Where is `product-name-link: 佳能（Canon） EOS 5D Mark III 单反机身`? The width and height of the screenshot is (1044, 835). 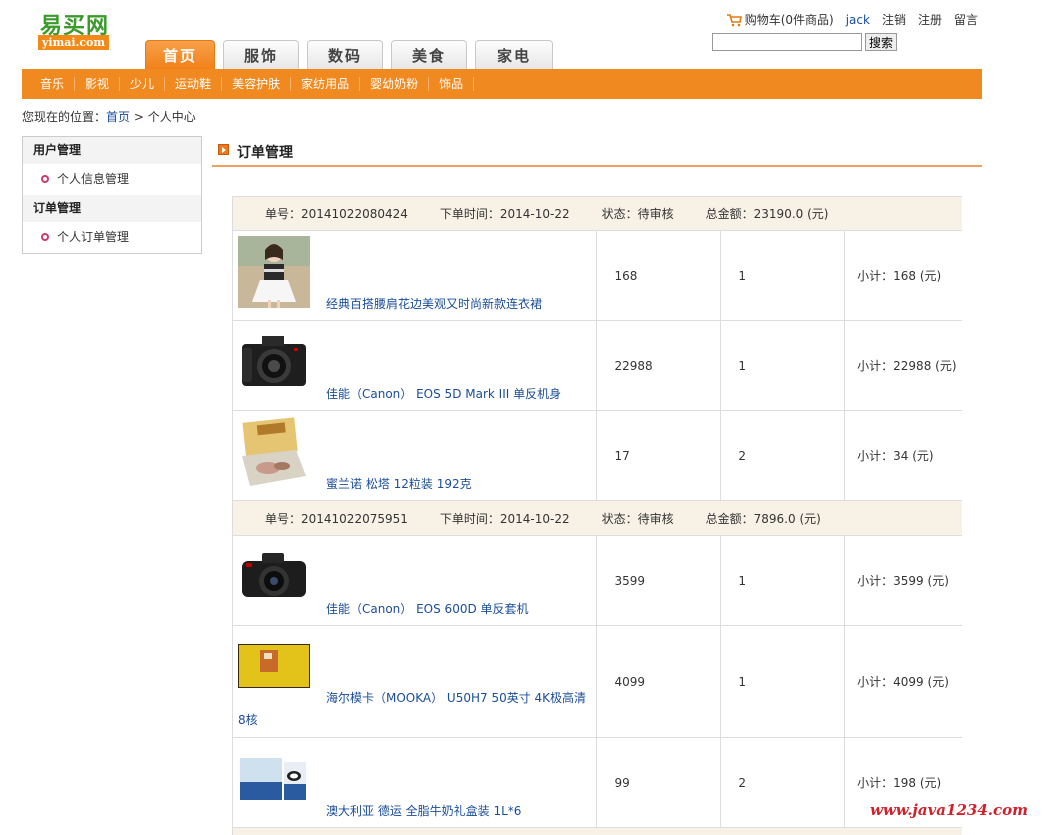
product-name-link: 佳能（Canon） EOS 5D Mark III 单反机身 is located at coordinates (443, 393).